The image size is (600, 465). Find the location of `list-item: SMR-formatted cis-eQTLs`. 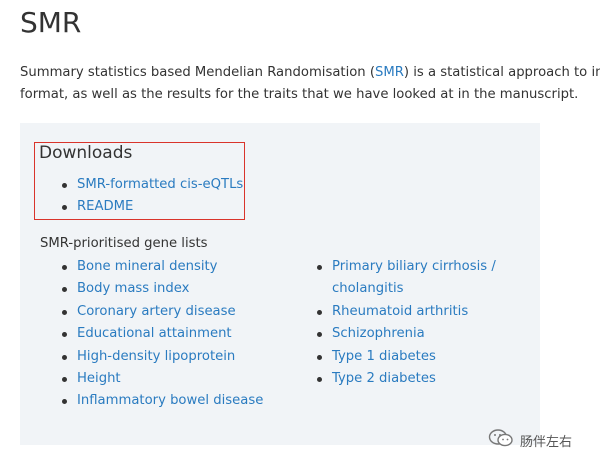

list-item: SMR-formatted cis-eQTLs is located at coordinates (141, 185).